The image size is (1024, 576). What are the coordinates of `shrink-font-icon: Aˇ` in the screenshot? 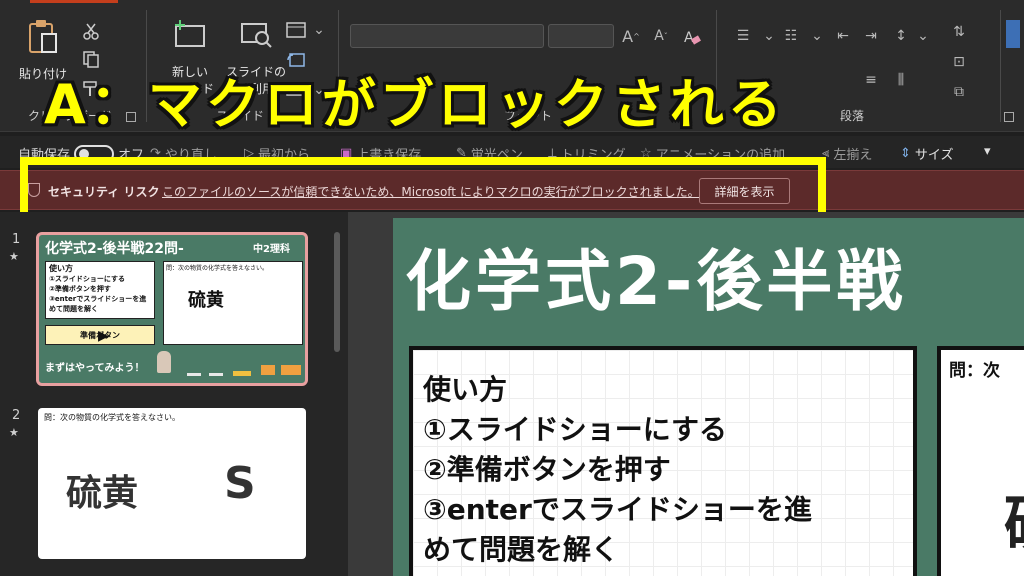 It's located at (661, 36).